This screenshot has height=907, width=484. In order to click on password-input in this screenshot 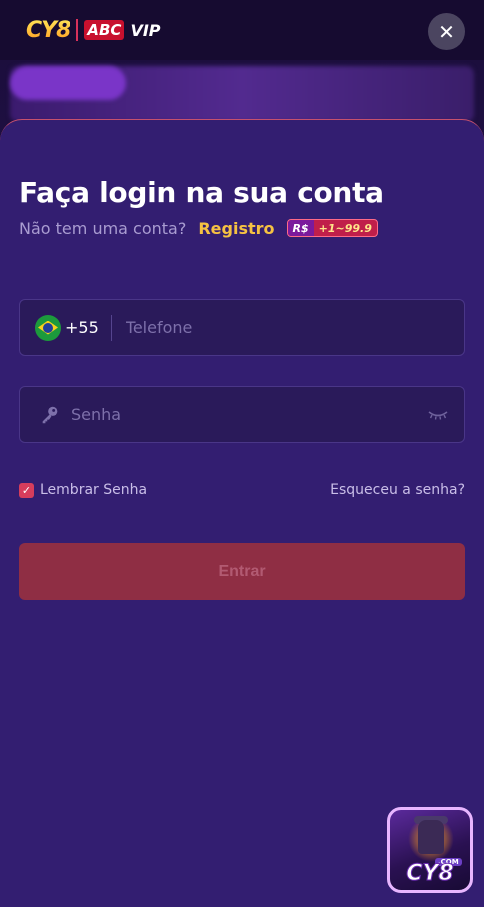, I will do `click(249, 414)`.